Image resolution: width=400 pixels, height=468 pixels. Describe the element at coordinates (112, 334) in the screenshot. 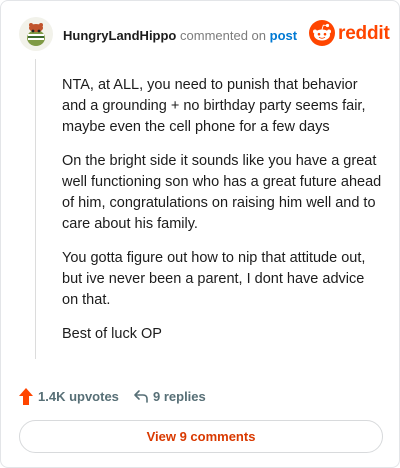

I see `comment-paragraph: Best of luck OP` at that location.